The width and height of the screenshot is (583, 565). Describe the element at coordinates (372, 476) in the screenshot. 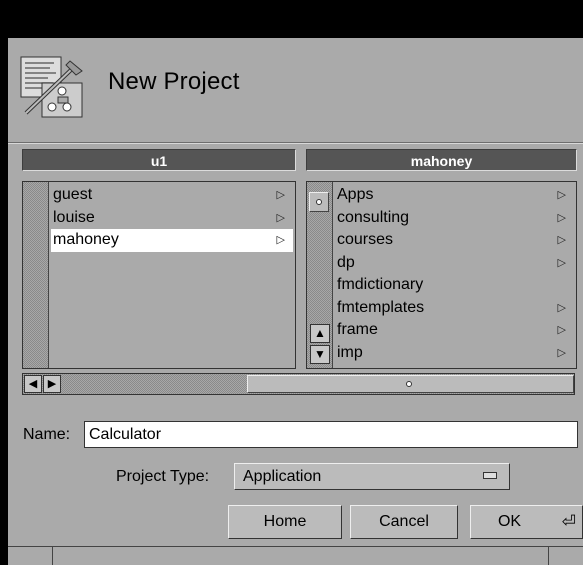

I see `project-type-select: Application` at that location.